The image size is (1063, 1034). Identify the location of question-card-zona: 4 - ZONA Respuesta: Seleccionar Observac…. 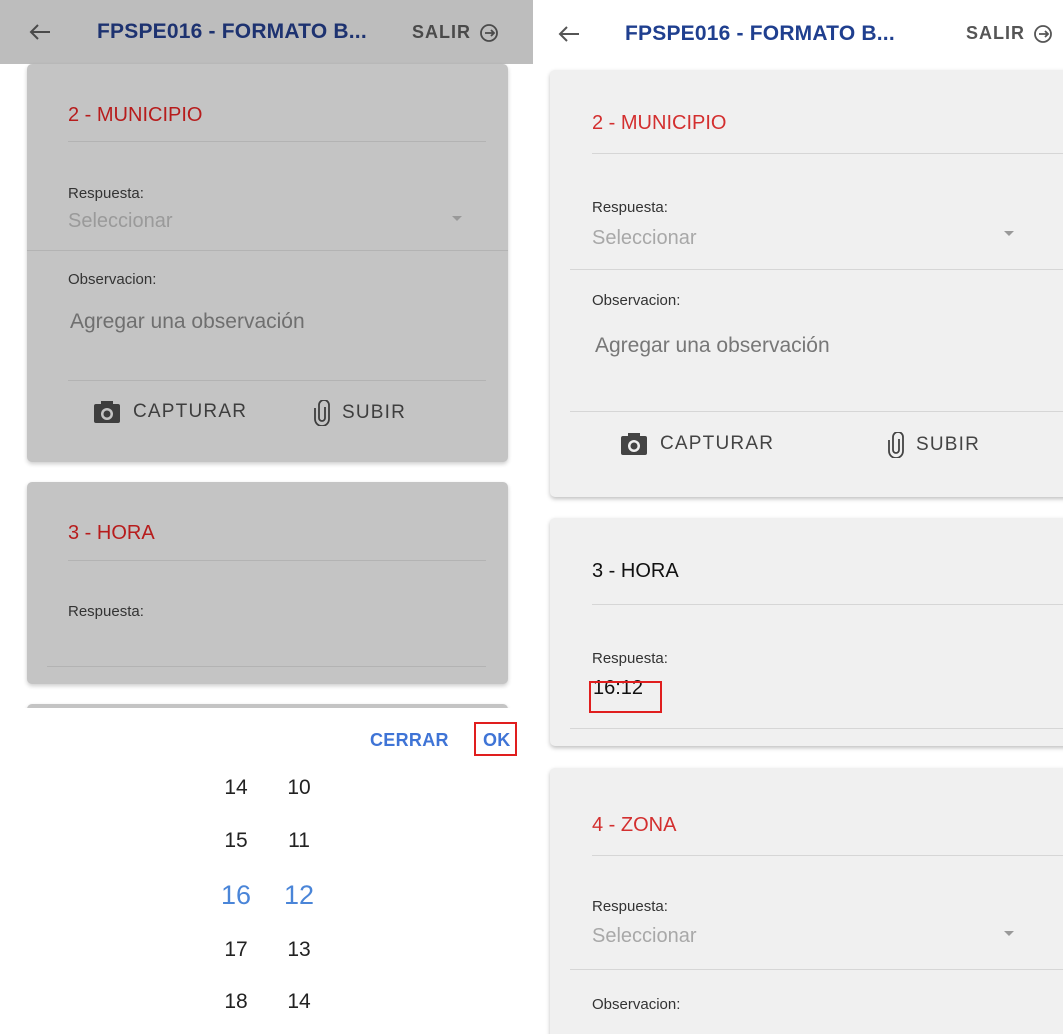
(806, 901).